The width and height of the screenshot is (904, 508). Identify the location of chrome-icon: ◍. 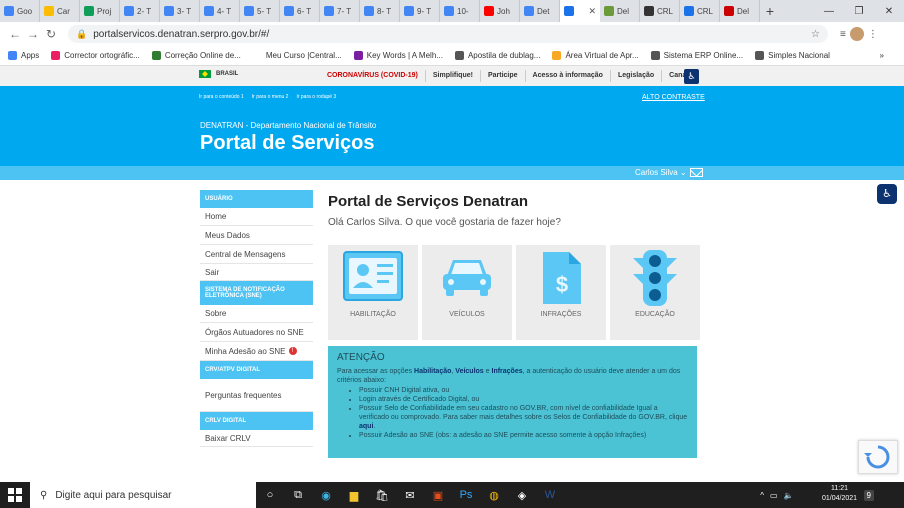
(494, 495).